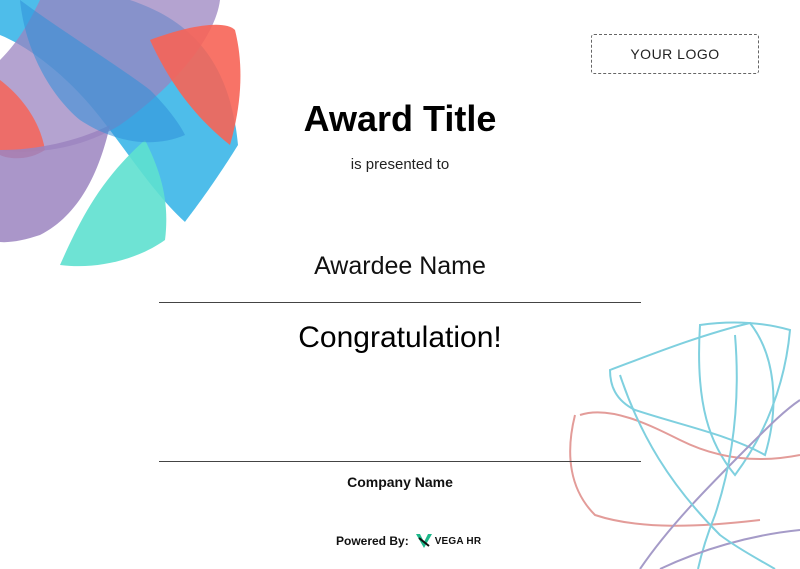 Image resolution: width=800 pixels, height=569 pixels. Describe the element at coordinates (400, 461) in the screenshot. I see `signature-line` at that location.